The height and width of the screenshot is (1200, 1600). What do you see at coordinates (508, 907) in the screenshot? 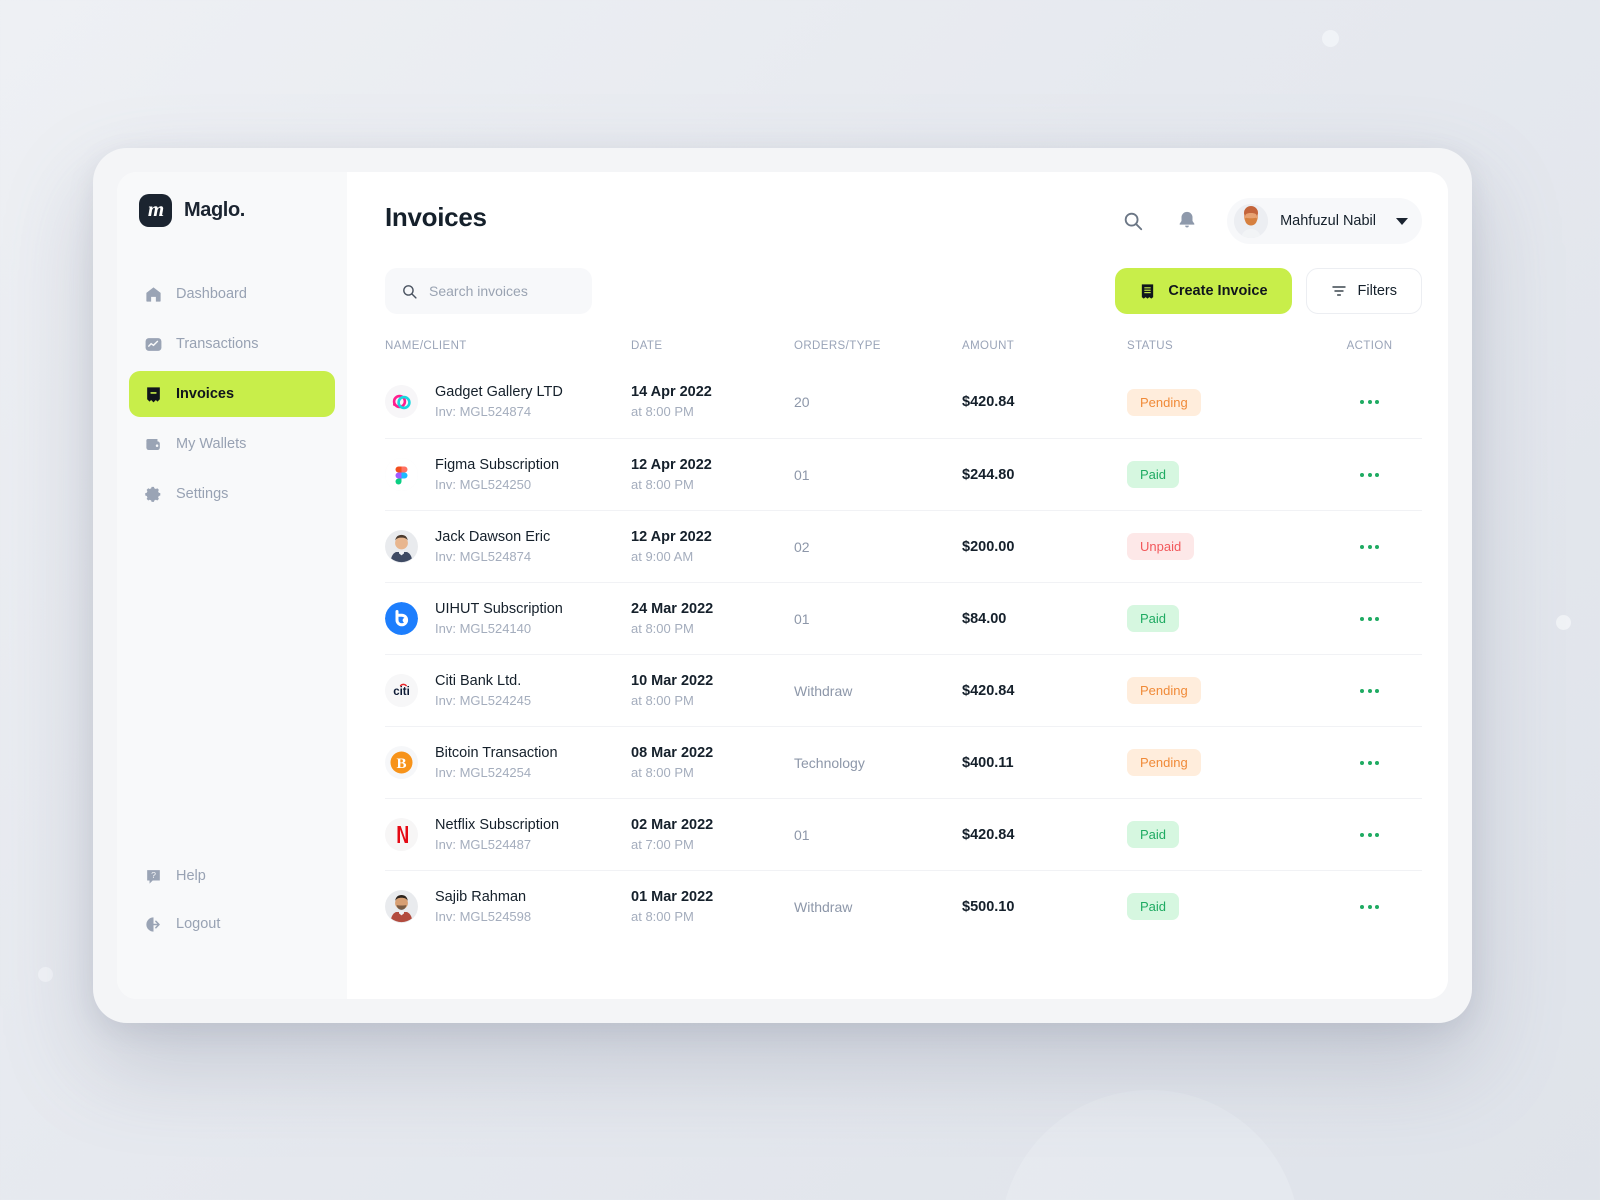
I see `cell-name-client: Sajib Rahman Inv: MGL524598` at bounding box center [508, 907].